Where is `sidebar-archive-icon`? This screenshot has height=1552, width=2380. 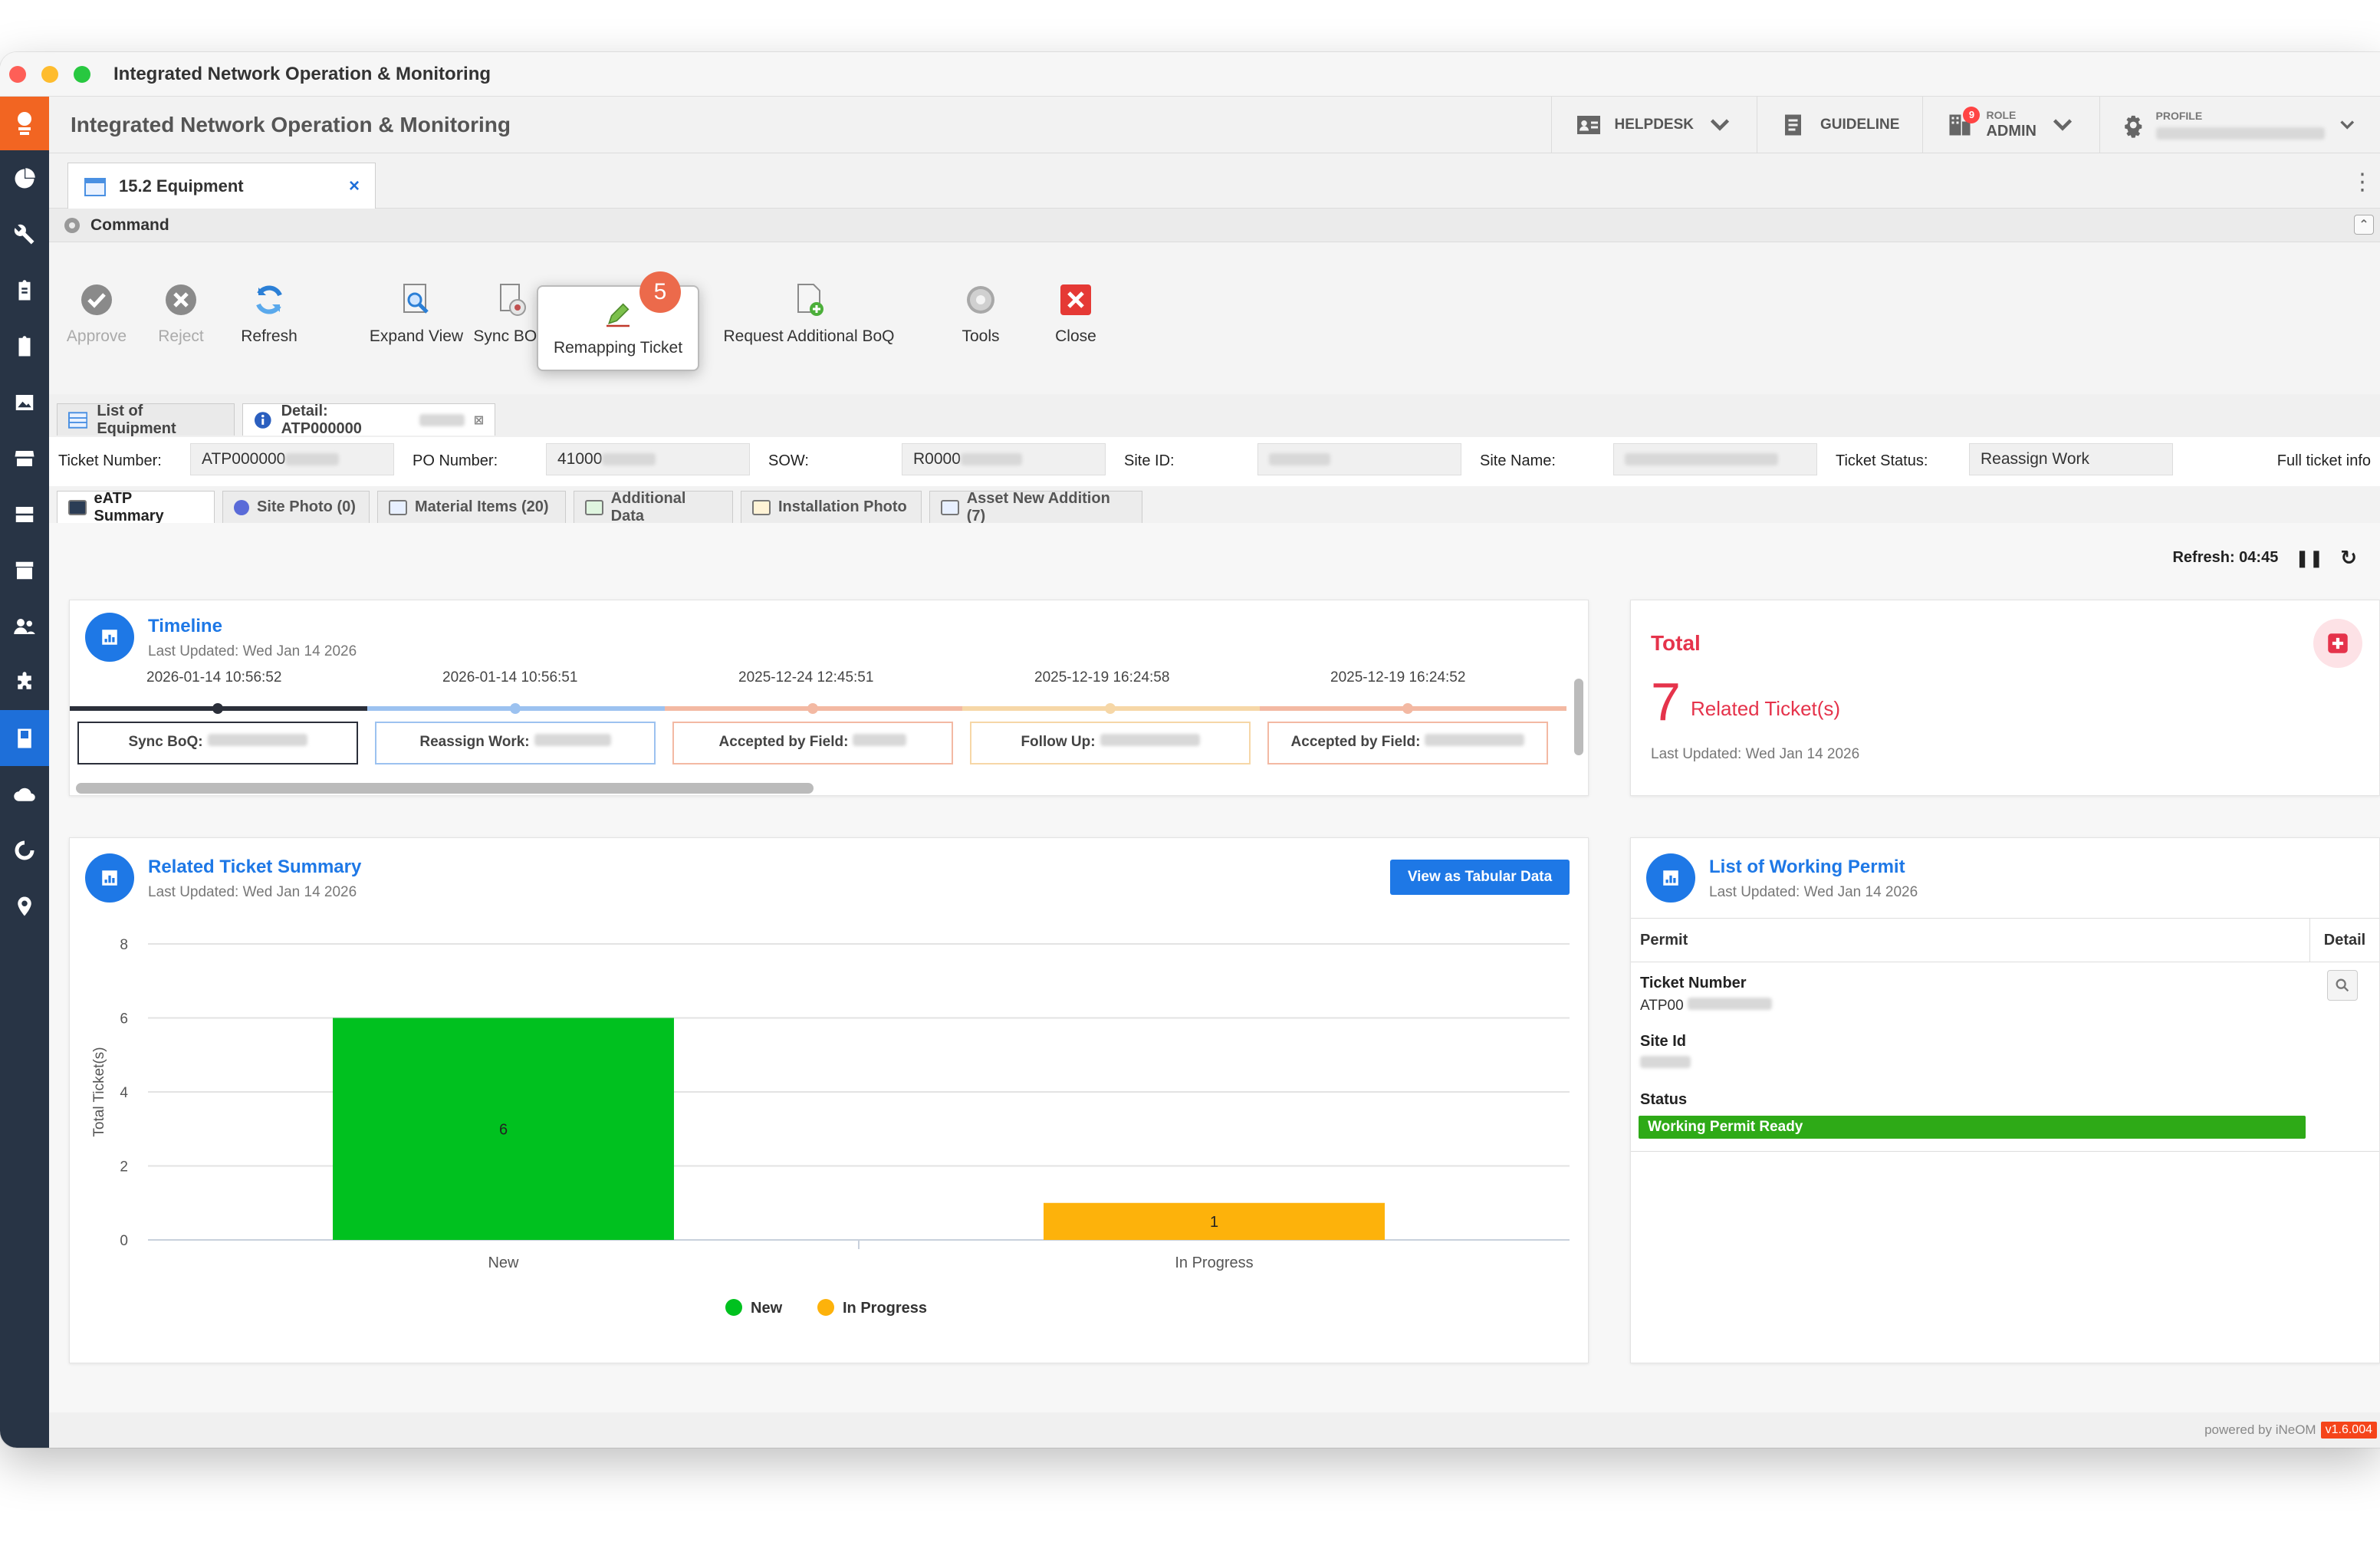
sidebar-archive-icon is located at coordinates (24, 570).